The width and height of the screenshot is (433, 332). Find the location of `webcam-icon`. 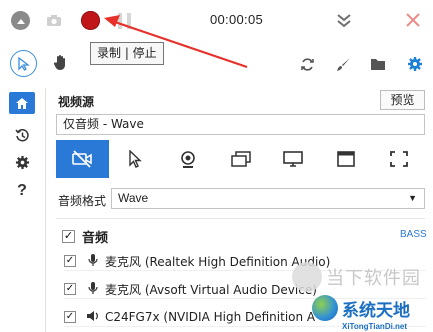

webcam-icon is located at coordinates (187, 159).